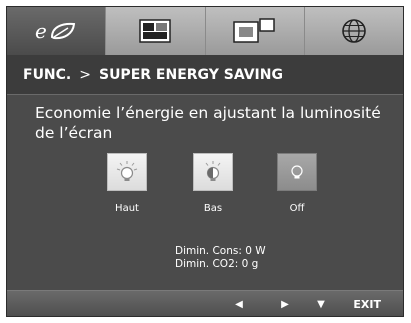 The height and width of the screenshot is (323, 411). Describe the element at coordinates (190, 74) in the screenshot. I see `breadcrumb-current: SUPER ENERGY SAVING` at that location.